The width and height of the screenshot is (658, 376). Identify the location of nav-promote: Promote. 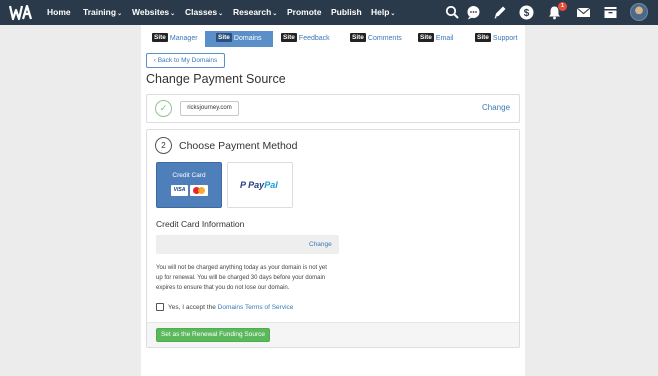
(304, 12).